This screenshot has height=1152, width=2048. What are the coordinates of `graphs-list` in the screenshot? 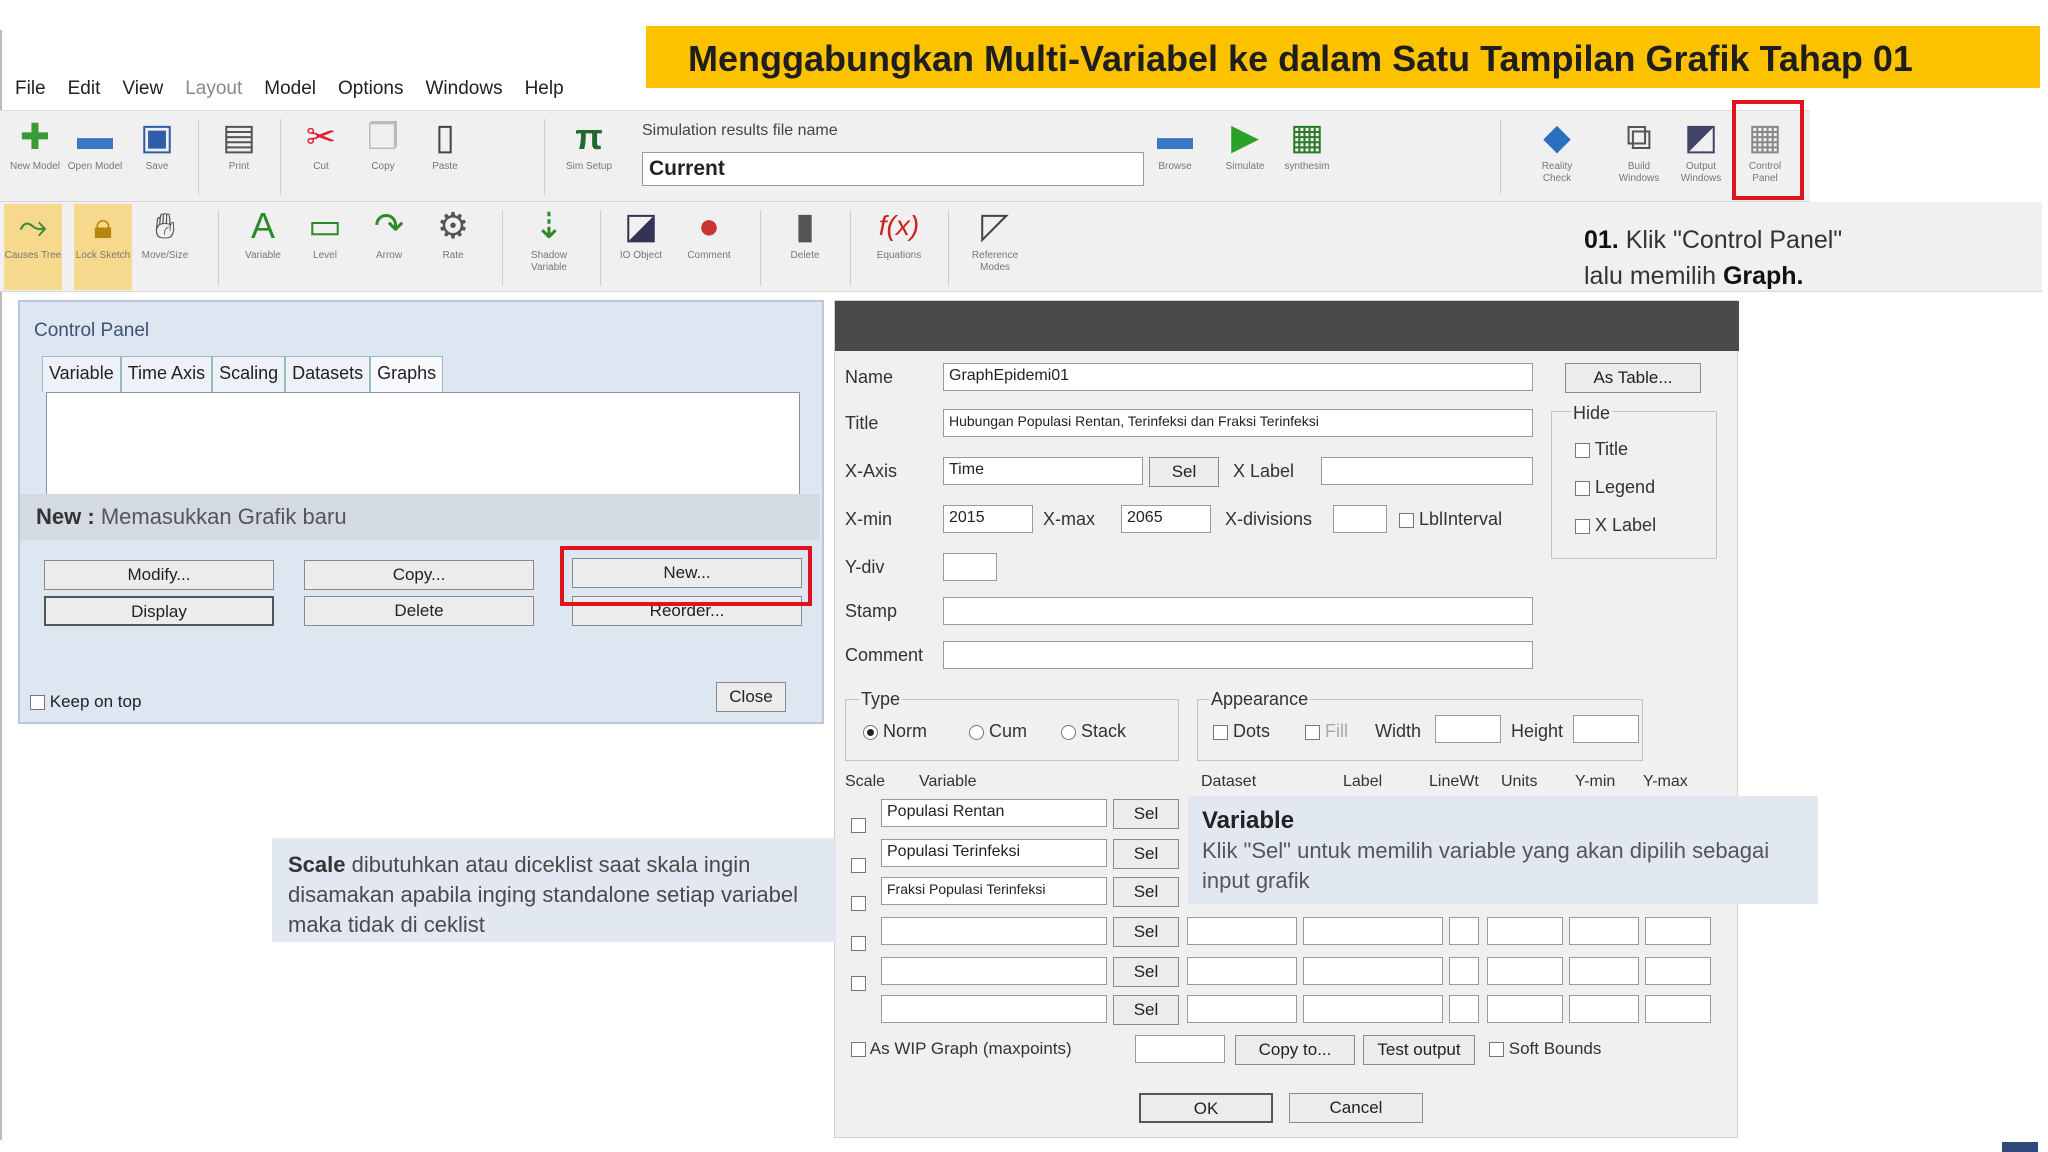 It's located at (423, 444).